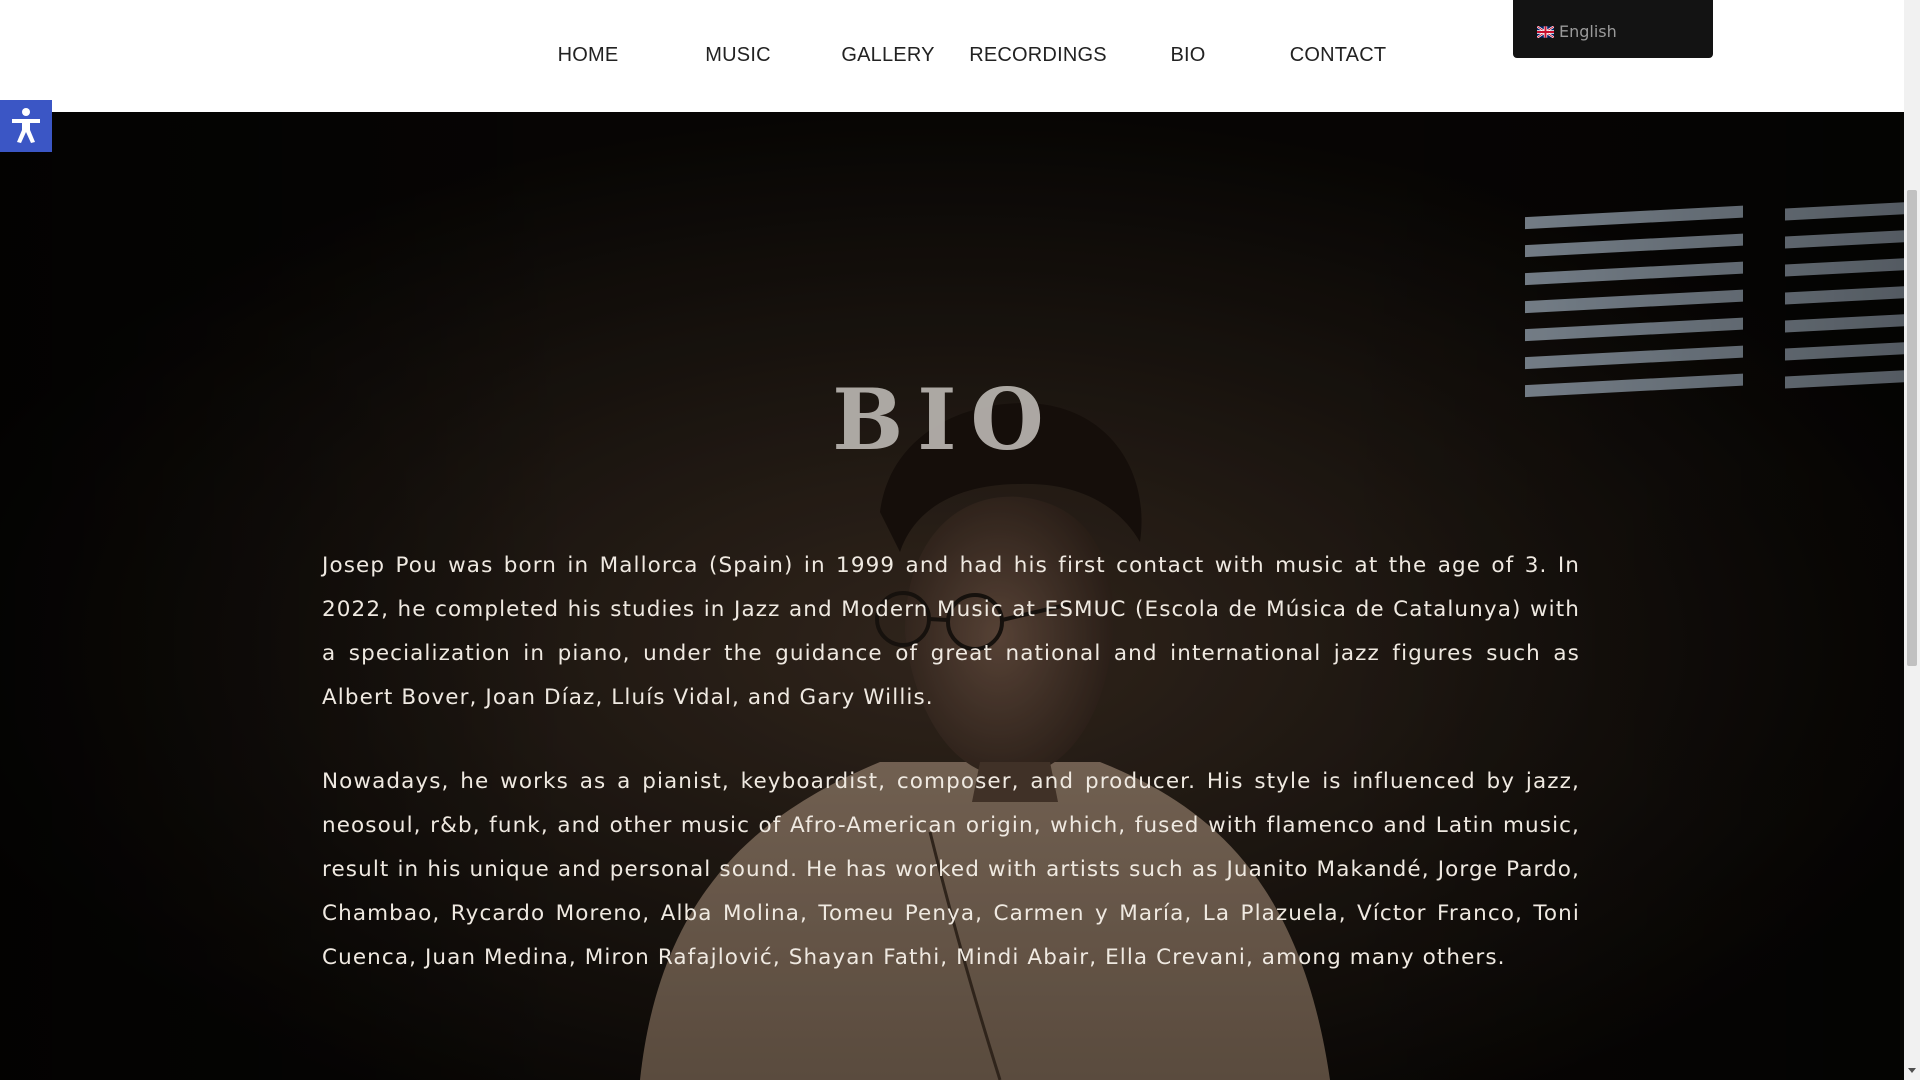 The height and width of the screenshot is (1080, 1920). I want to click on nav-bio: BIO, so click(1187, 55).